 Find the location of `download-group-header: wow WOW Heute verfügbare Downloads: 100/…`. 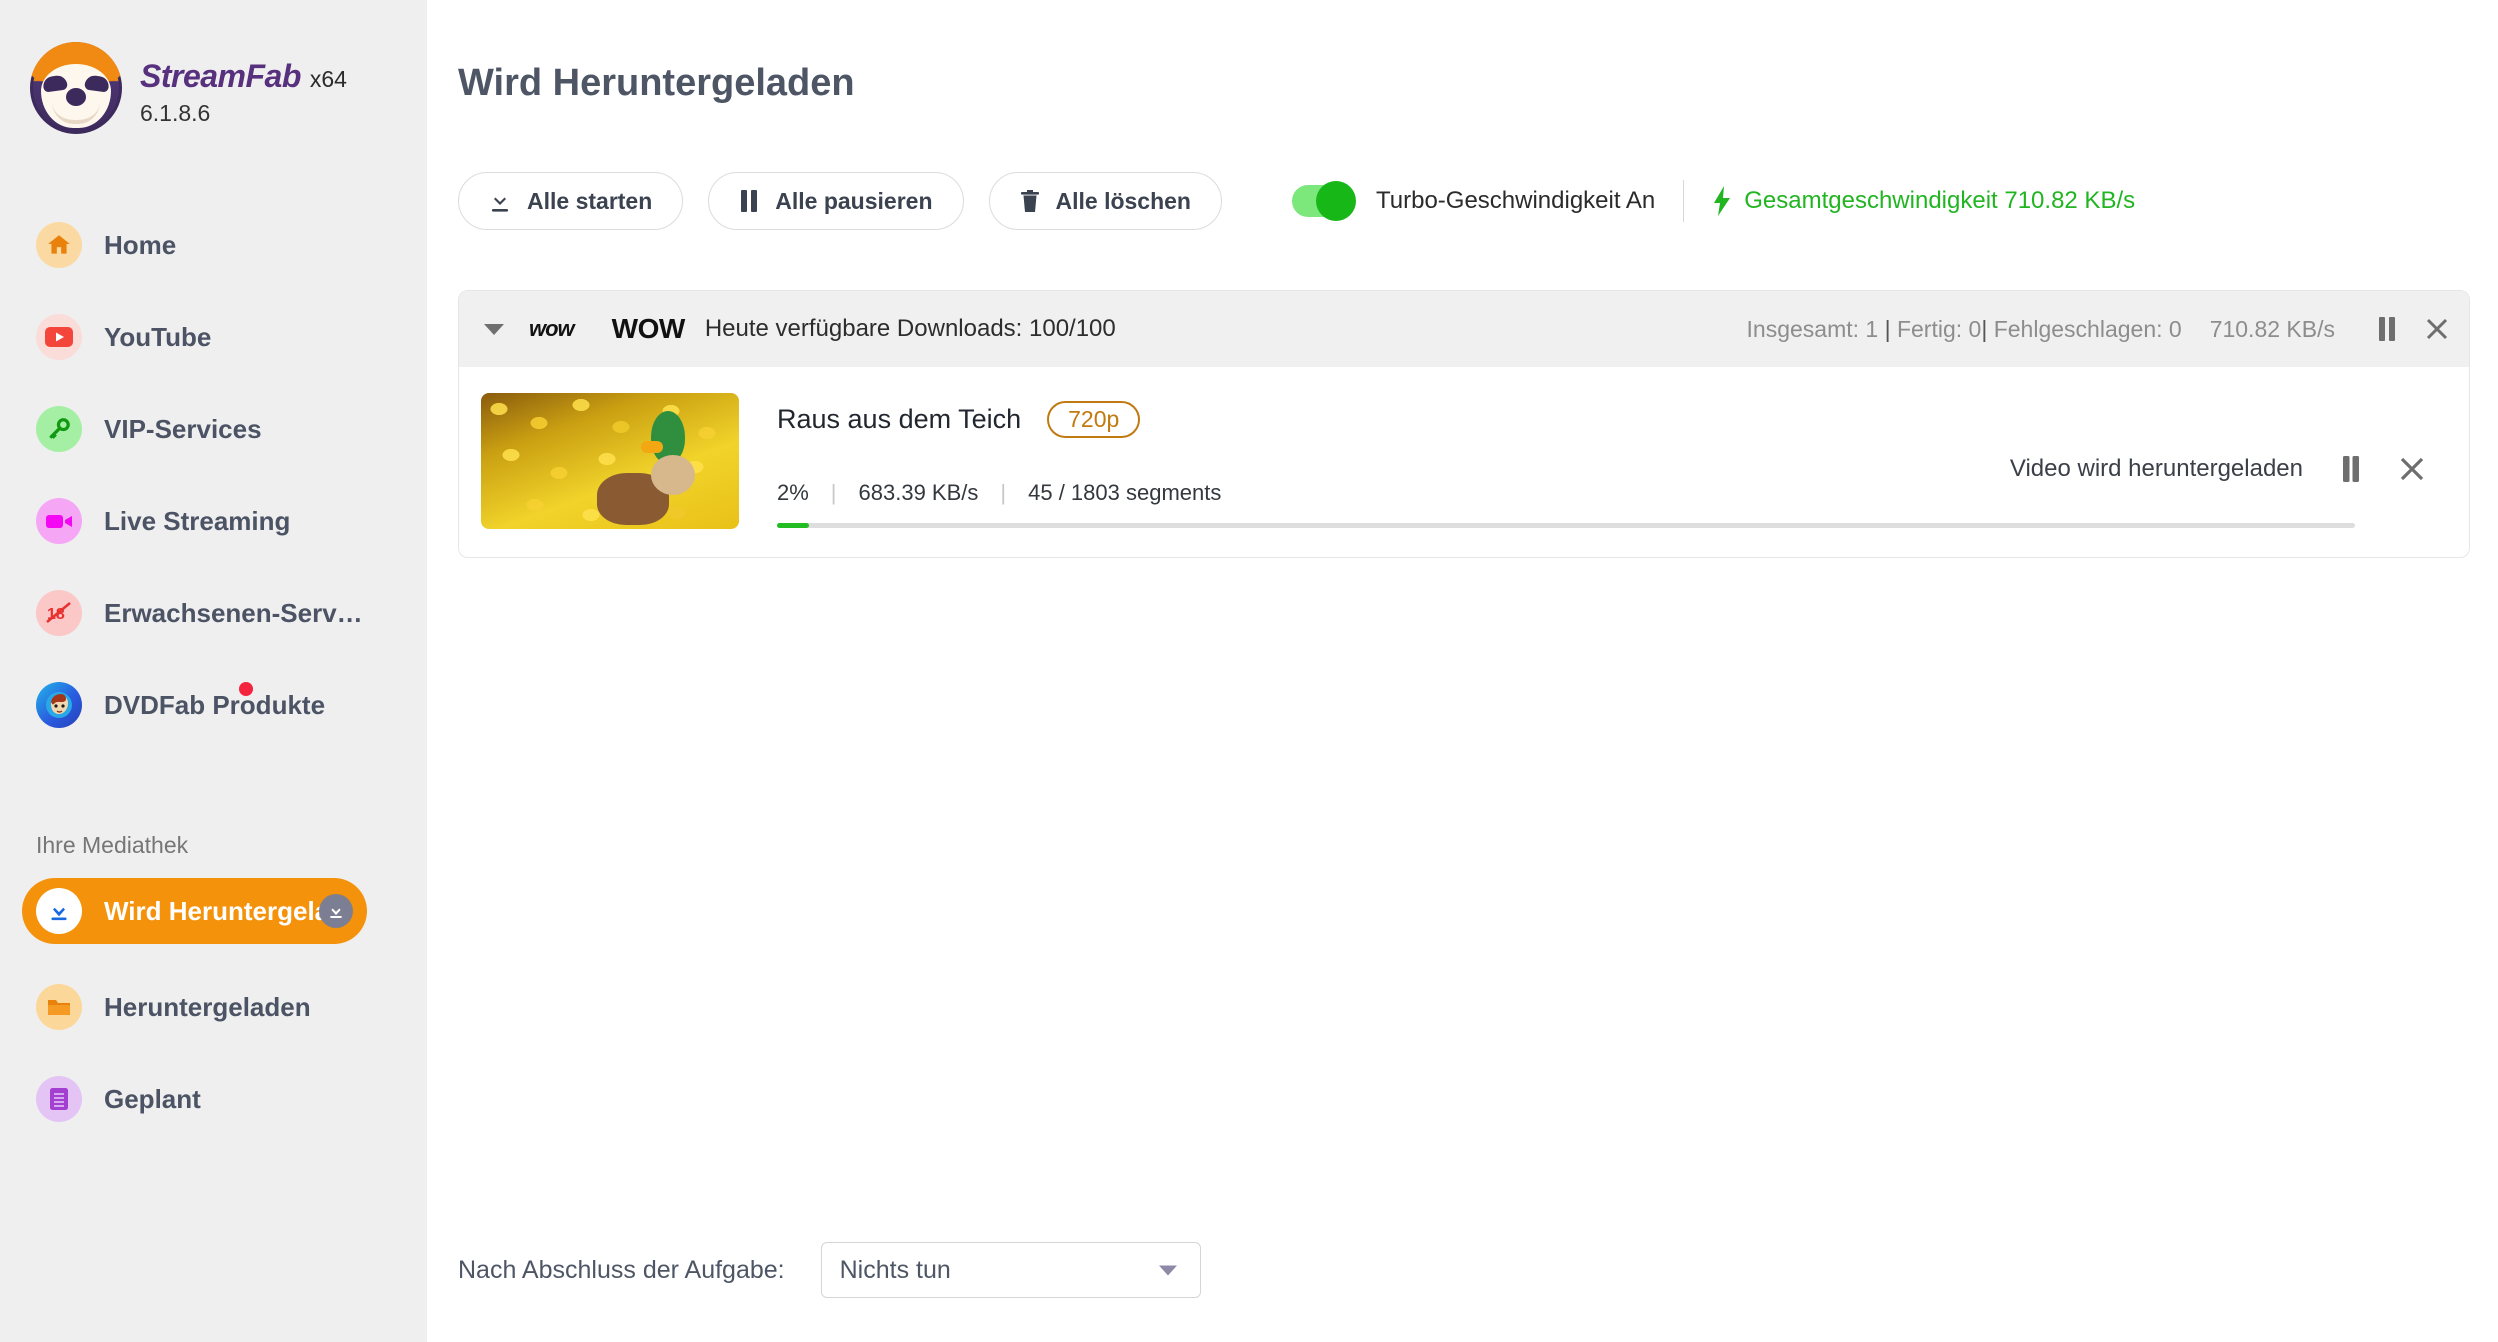

download-group-header: wow WOW Heute verfügbare Downloads: 100/… is located at coordinates (1464, 329).